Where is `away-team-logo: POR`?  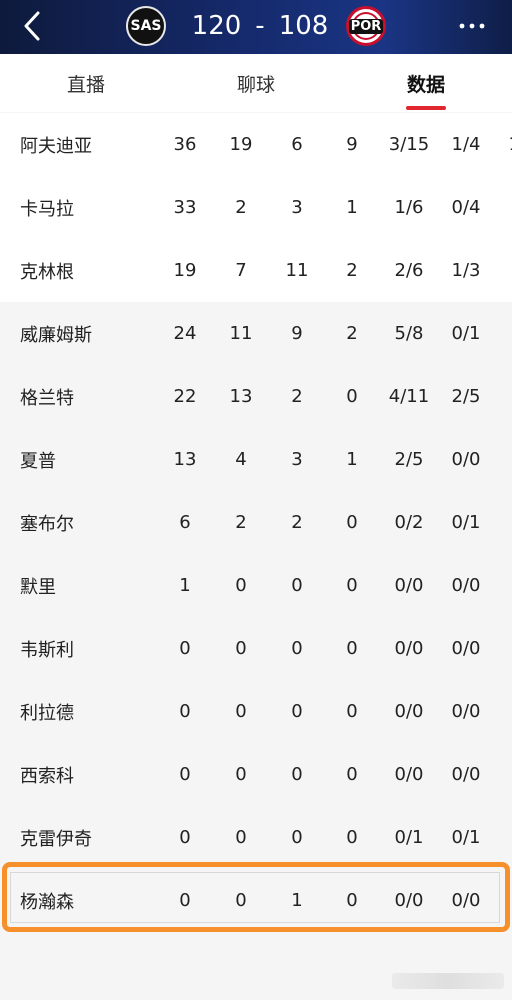
away-team-logo: POR is located at coordinates (366, 26).